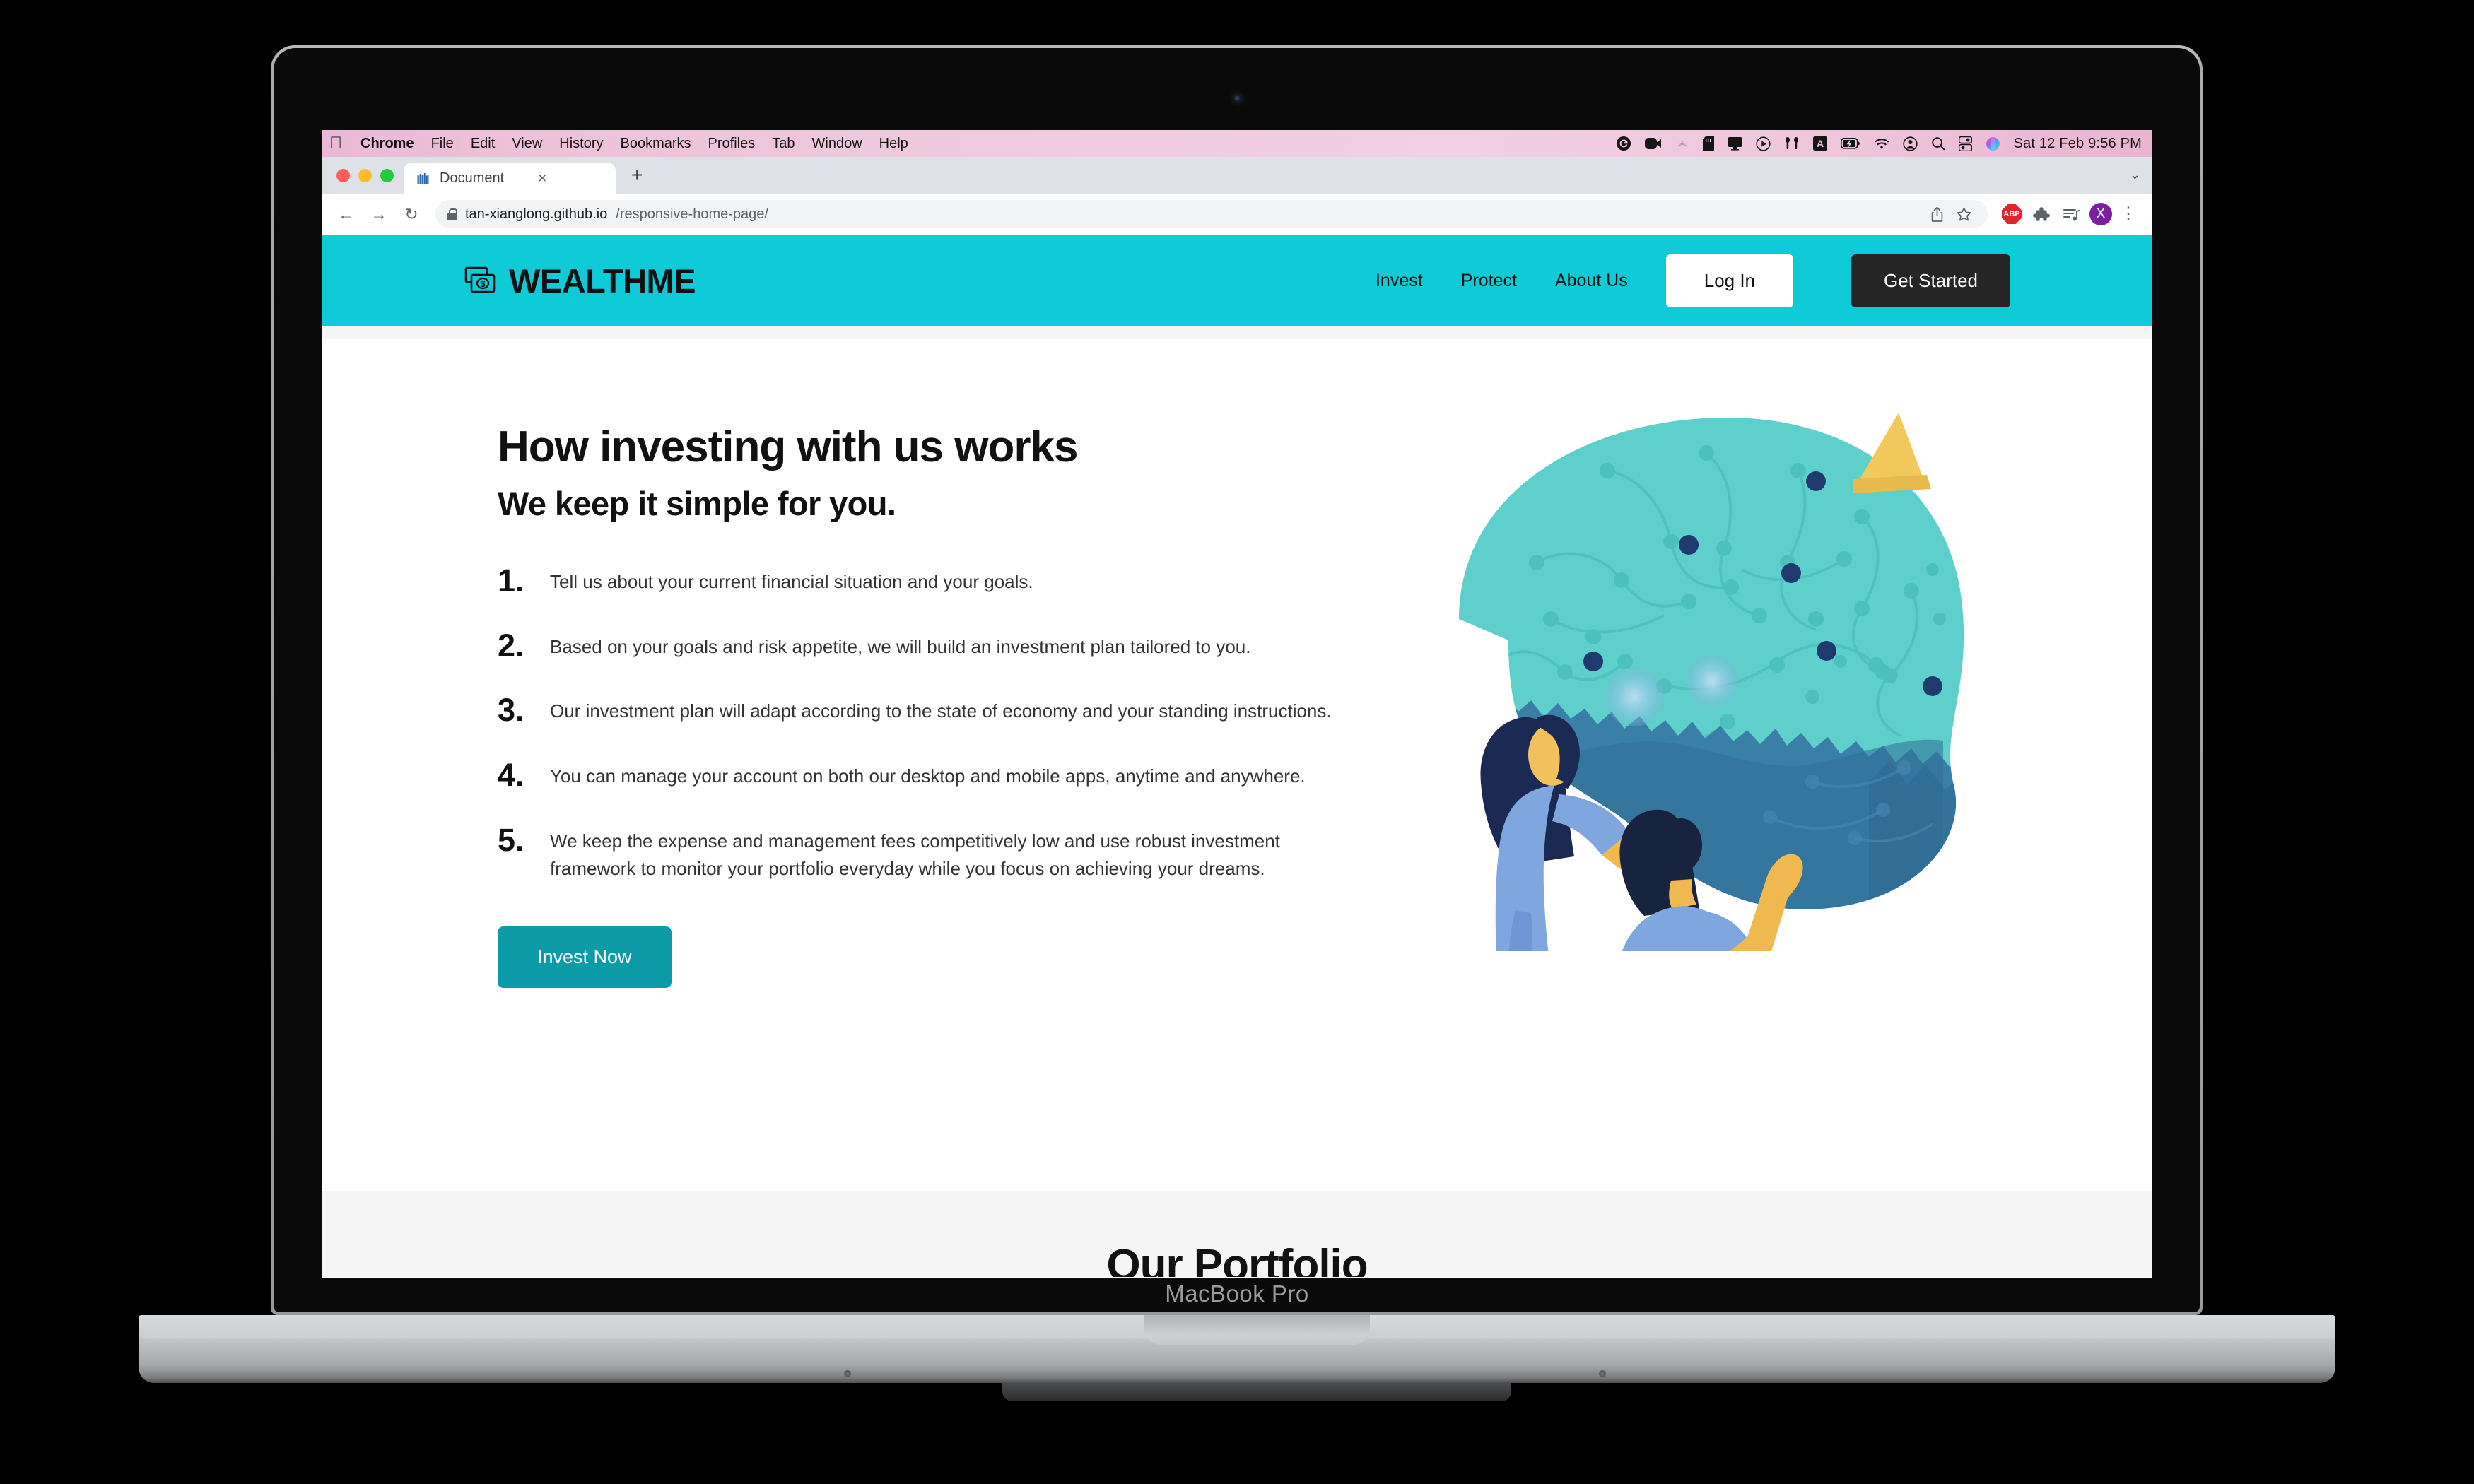  Describe the element at coordinates (893, 144) in the screenshot. I see `menu-help: Help` at that location.